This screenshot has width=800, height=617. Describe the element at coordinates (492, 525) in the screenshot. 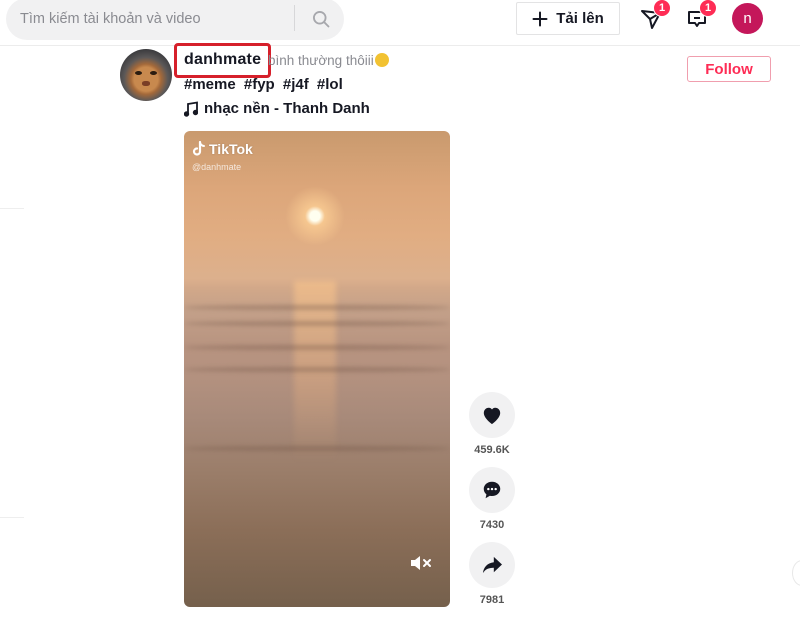

I see `comment-count: 7430` at that location.